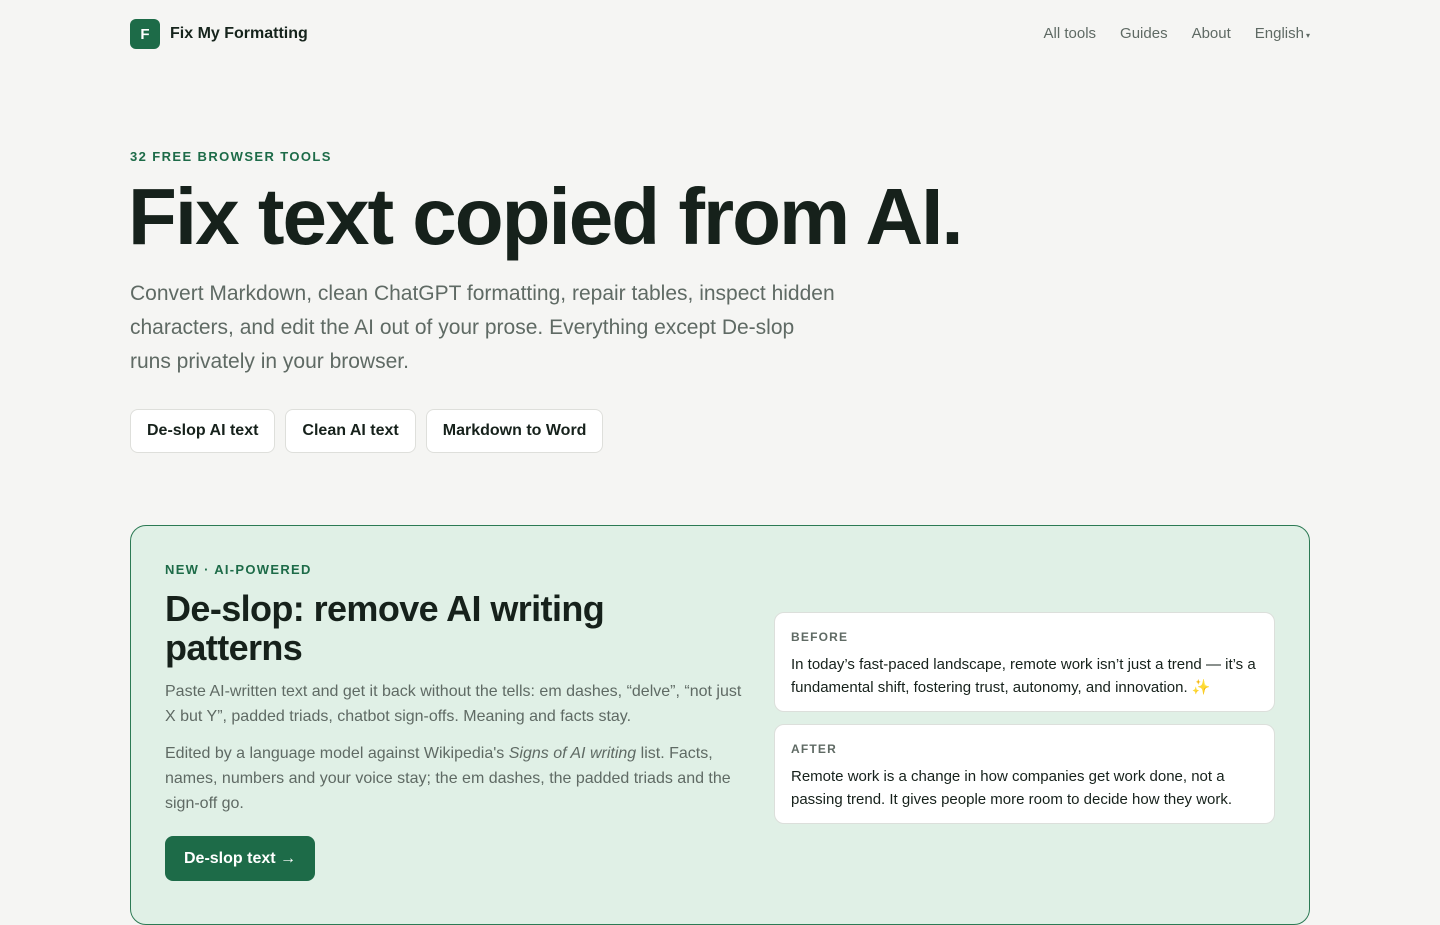  Describe the element at coordinates (231, 156) in the screenshot. I see `hero-eyebrow: 32 FREE BROWSER TOOLS` at that location.